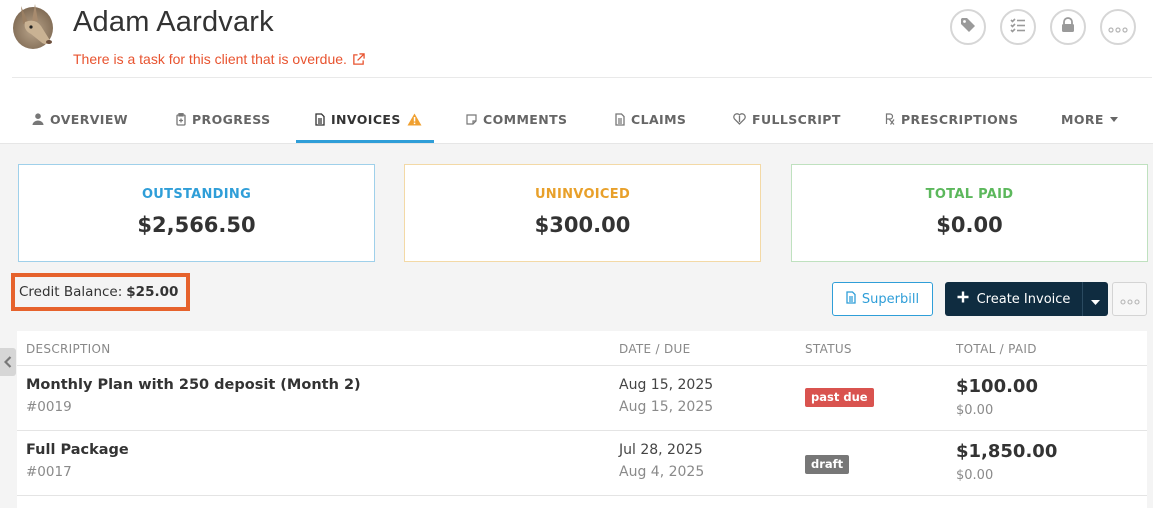  I want to click on sidebar-collapse-toggle, so click(8, 362).